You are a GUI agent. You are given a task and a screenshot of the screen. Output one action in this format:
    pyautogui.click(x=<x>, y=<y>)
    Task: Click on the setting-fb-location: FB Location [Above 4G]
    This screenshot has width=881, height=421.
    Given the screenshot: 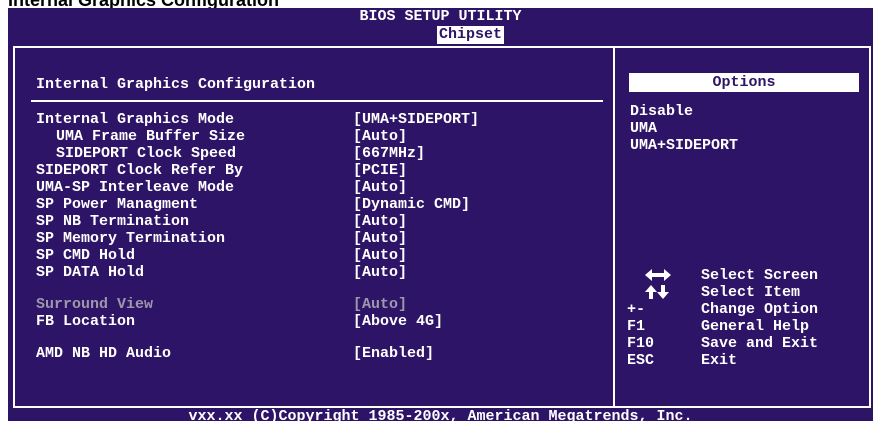 What is the action you would take?
    pyautogui.click(x=316, y=321)
    